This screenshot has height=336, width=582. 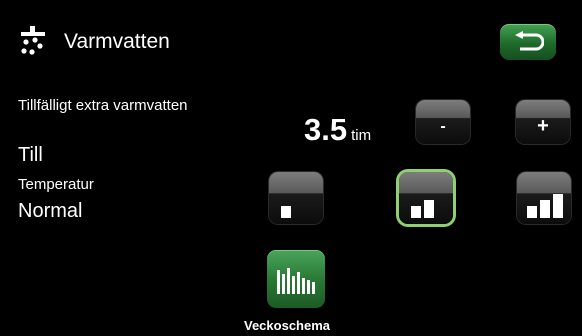 I want to click on temperature-value: Normal, so click(x=50, y=211).